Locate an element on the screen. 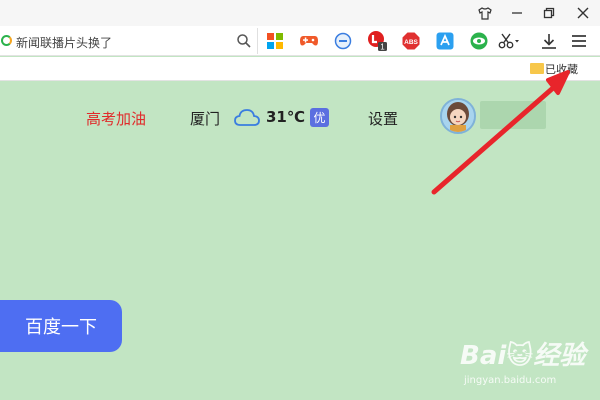  search-input: 新闻联播片头换了 is located at coordinates (64, 42).